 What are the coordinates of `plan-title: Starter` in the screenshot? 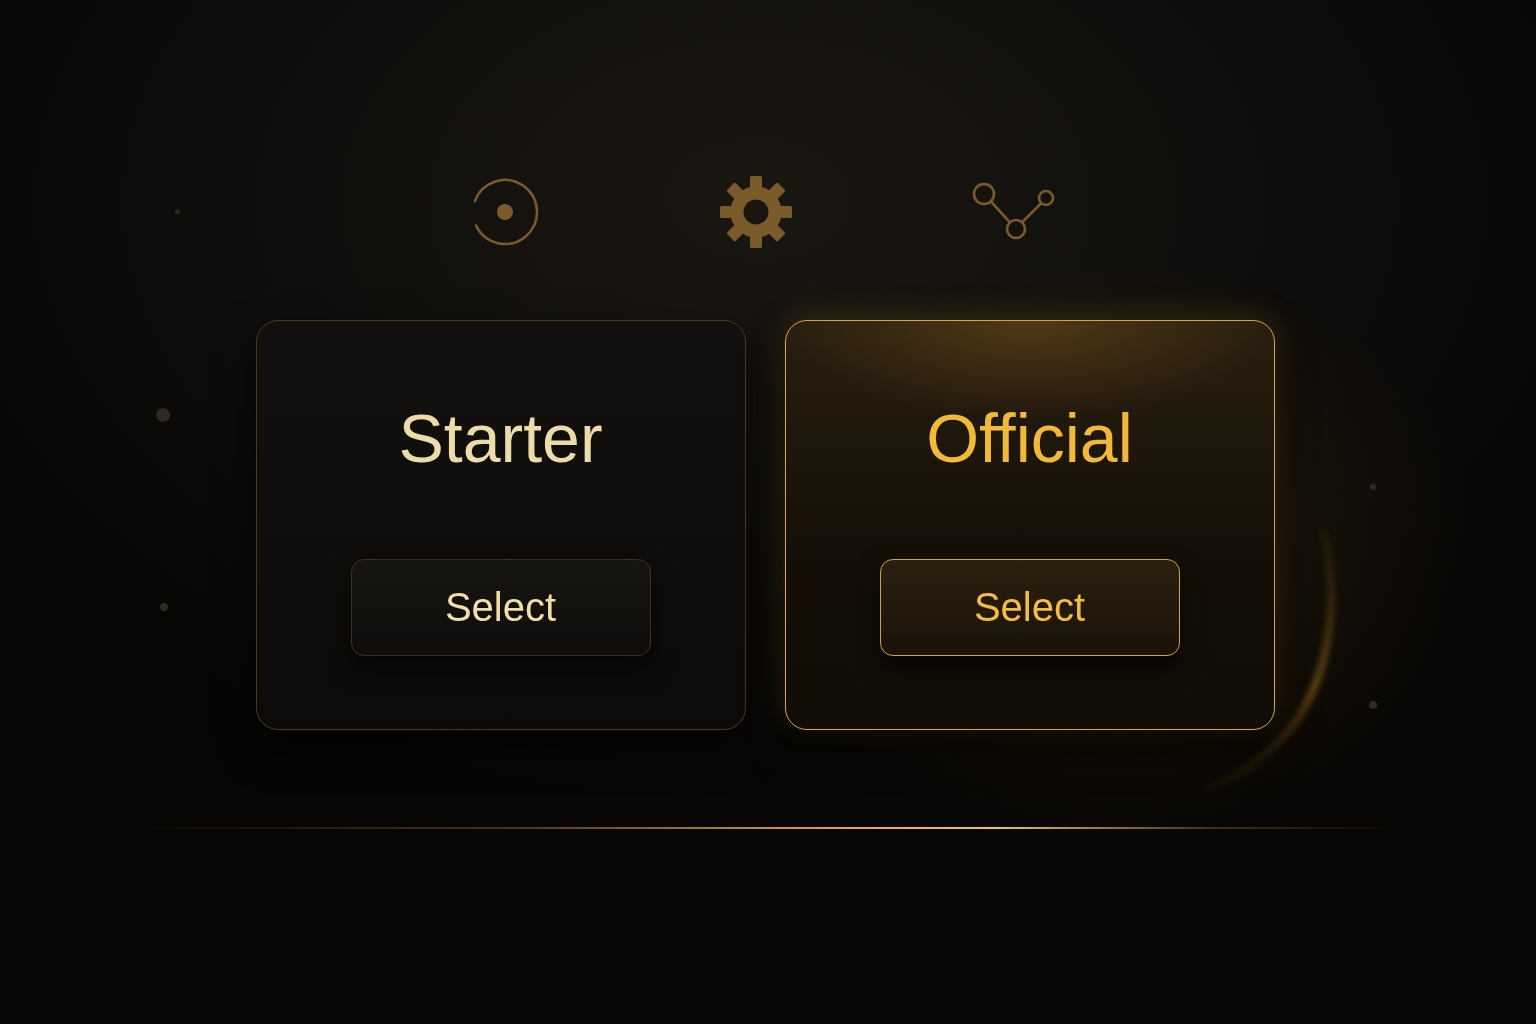 It's located at (500, 438).